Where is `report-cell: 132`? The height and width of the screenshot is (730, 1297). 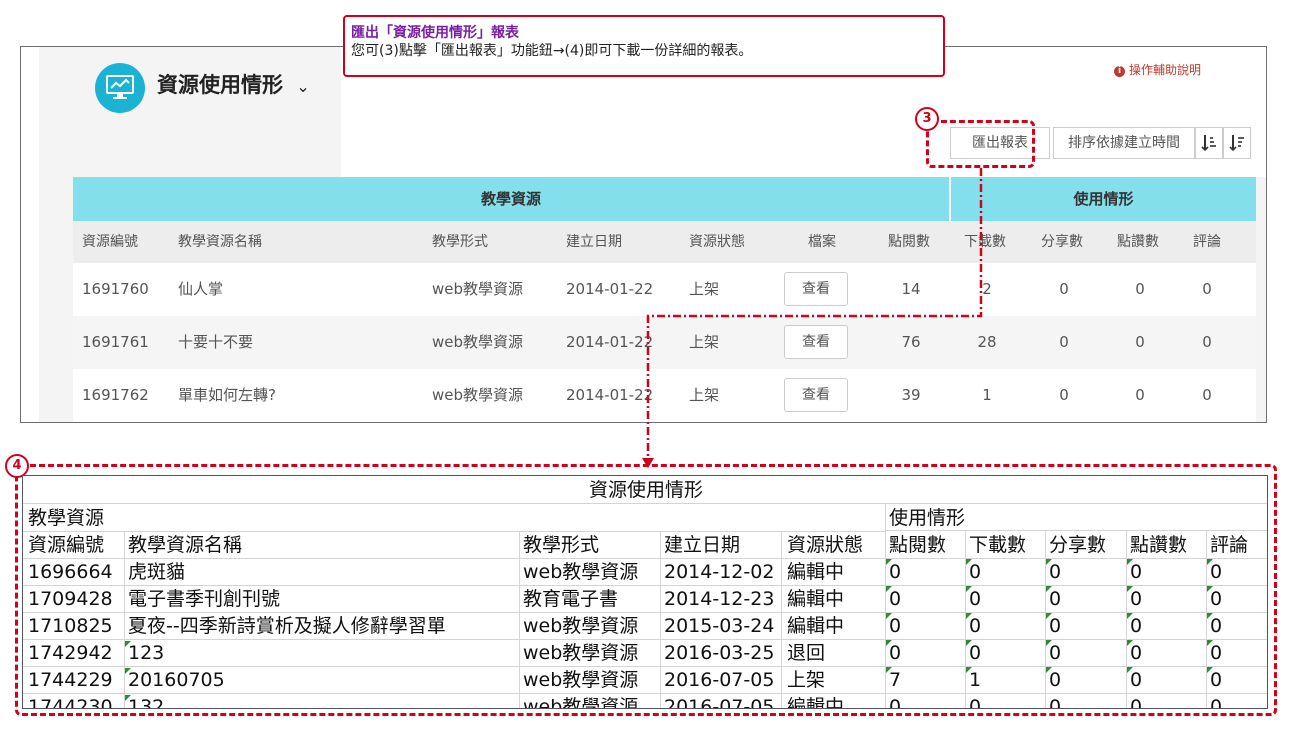
report-cell: 132 is located at coordinates (146, 702).